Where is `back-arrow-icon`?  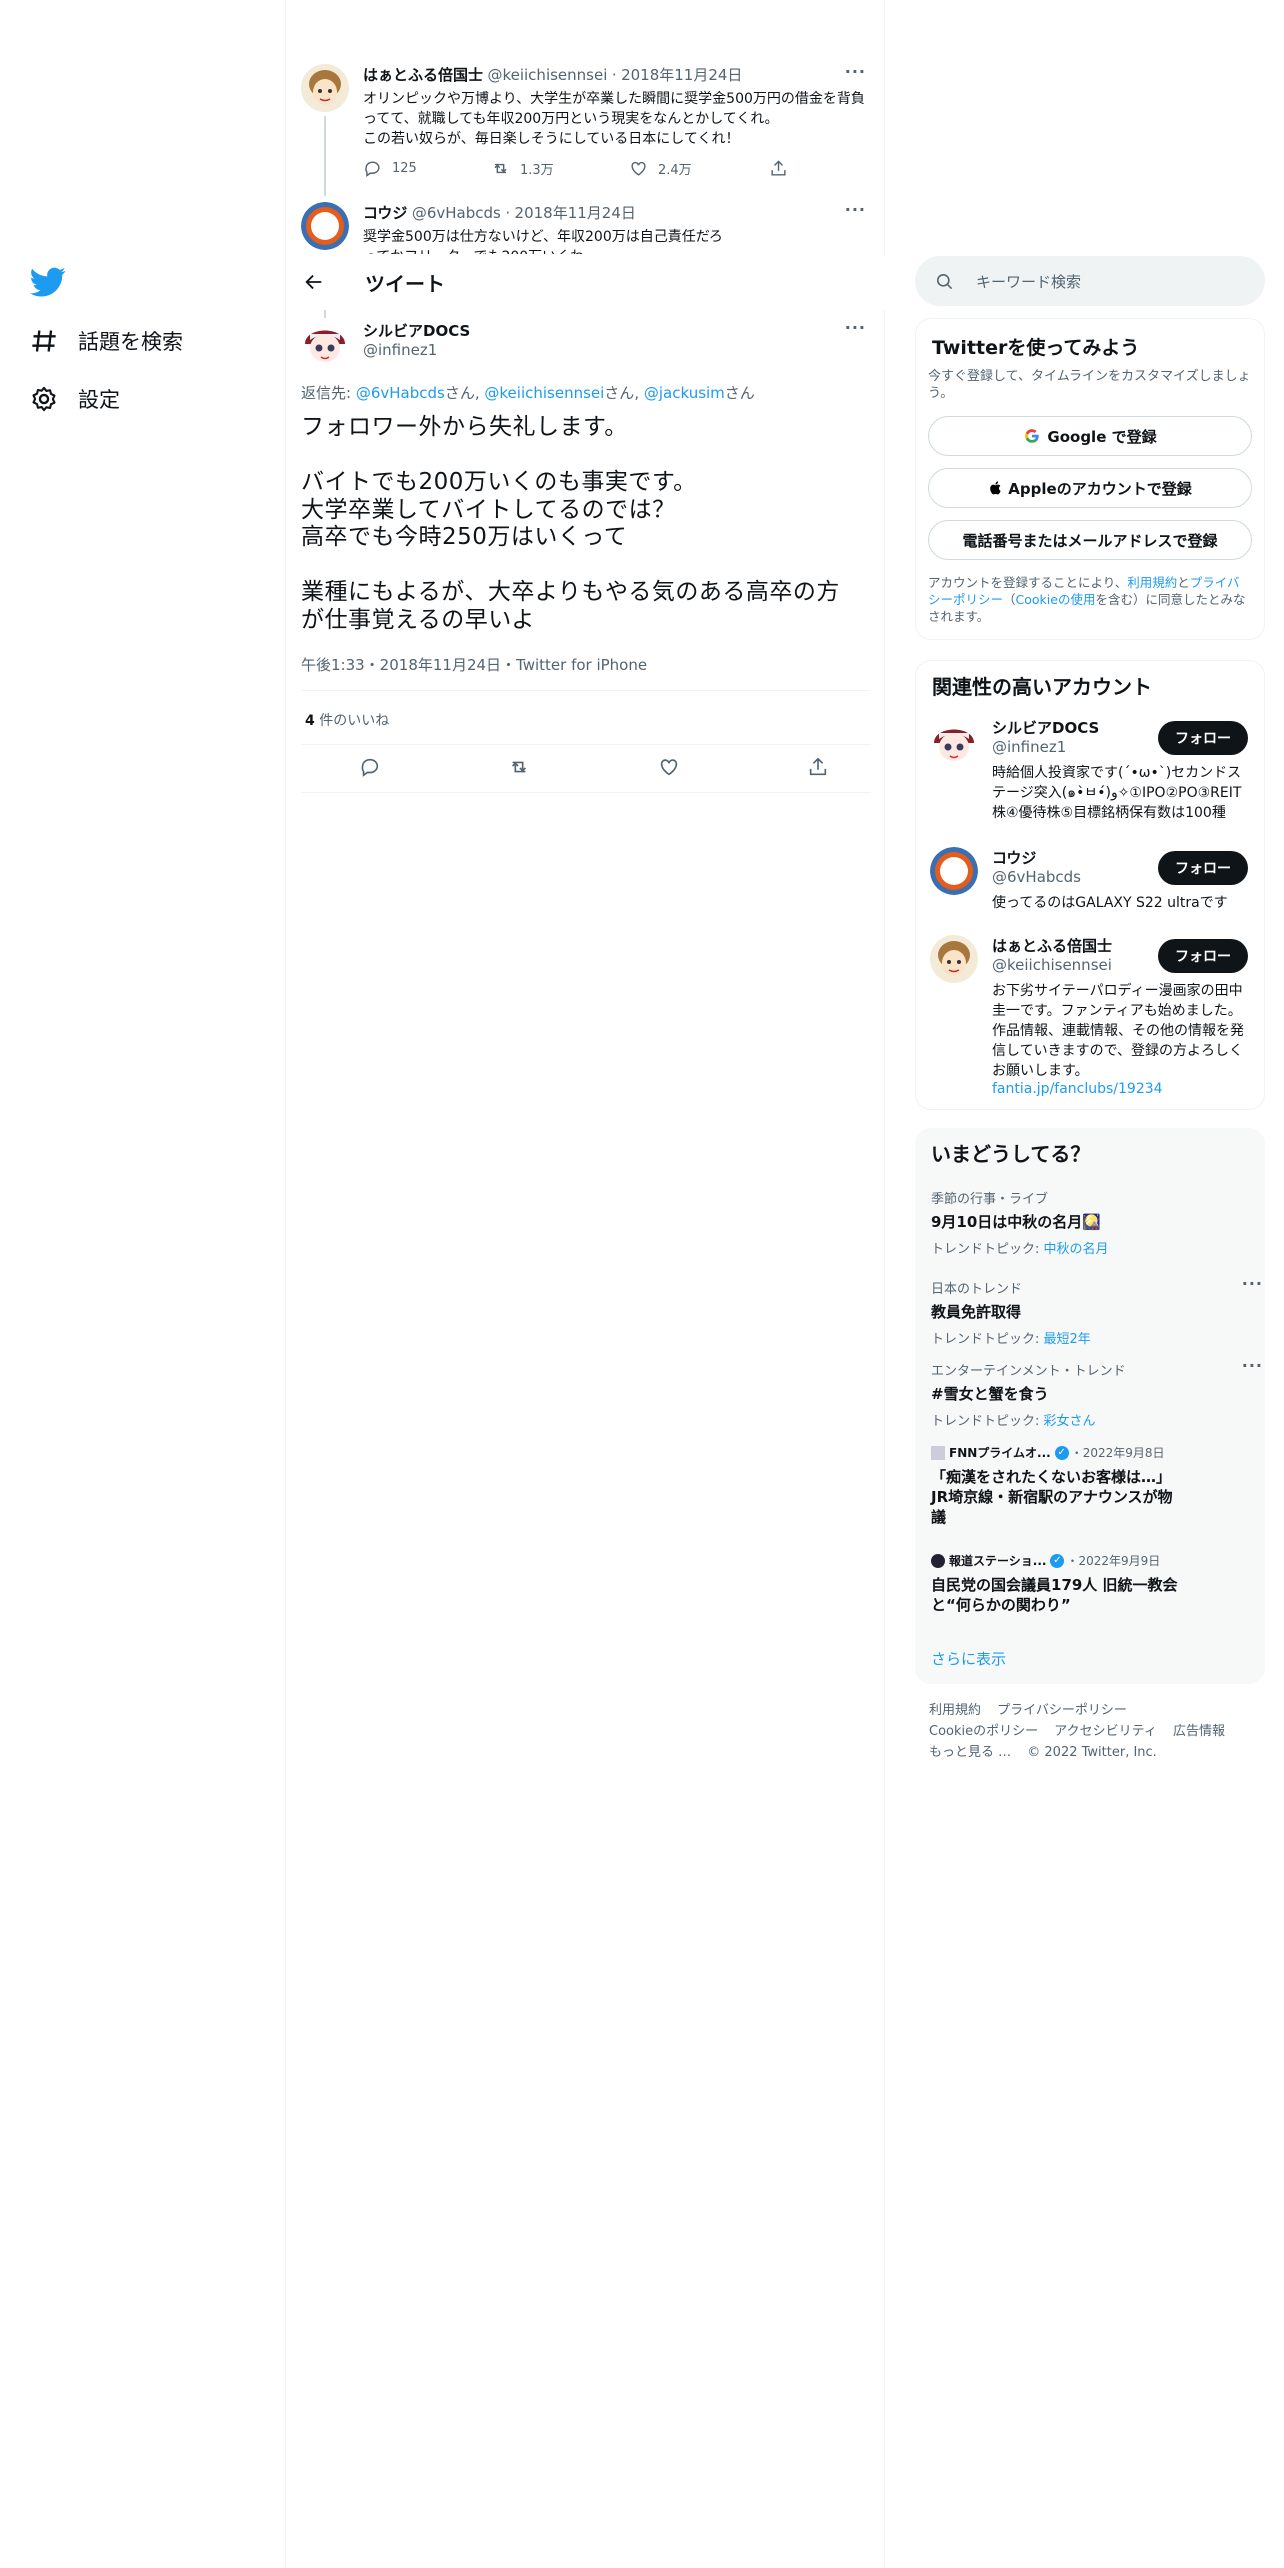
back-arrow-icon is located at coordinates (314, 282).